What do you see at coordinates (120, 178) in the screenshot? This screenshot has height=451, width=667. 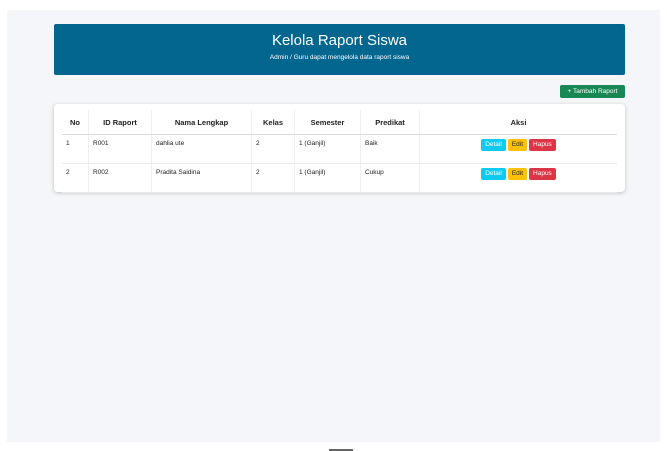 I see `cell-id-raport: R002` at bounding box center [120, 178].